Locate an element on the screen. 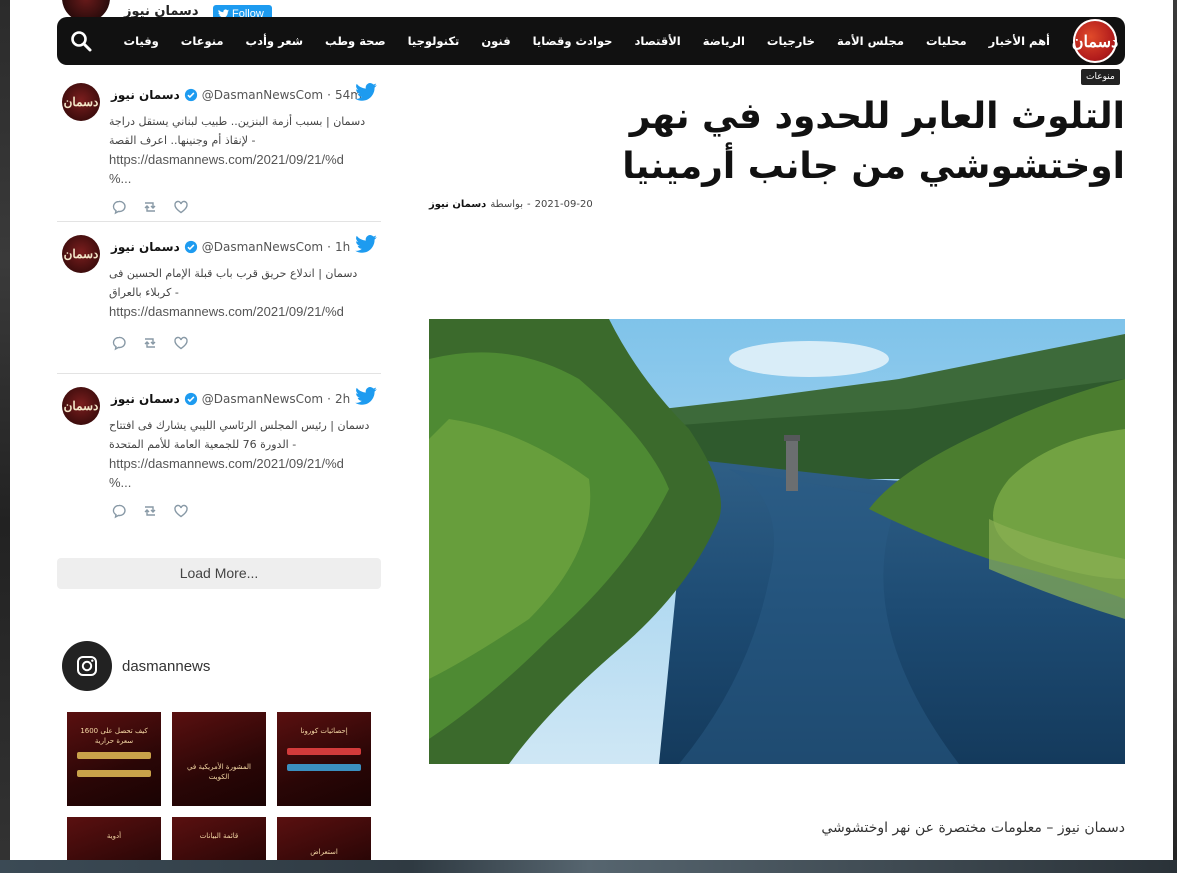  instagram-post-title: أدوية is located at coordinates (114, 836).